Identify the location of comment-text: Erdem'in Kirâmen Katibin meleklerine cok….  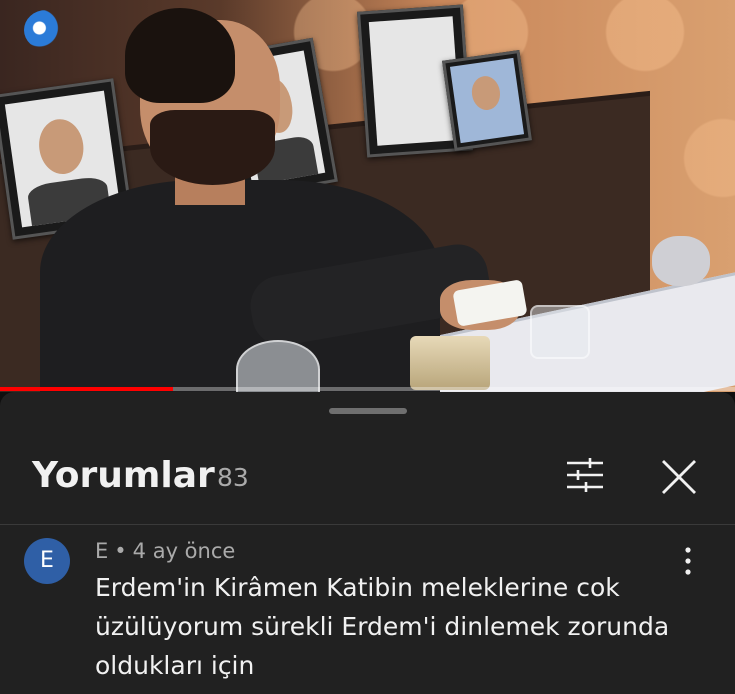
(382, 626).